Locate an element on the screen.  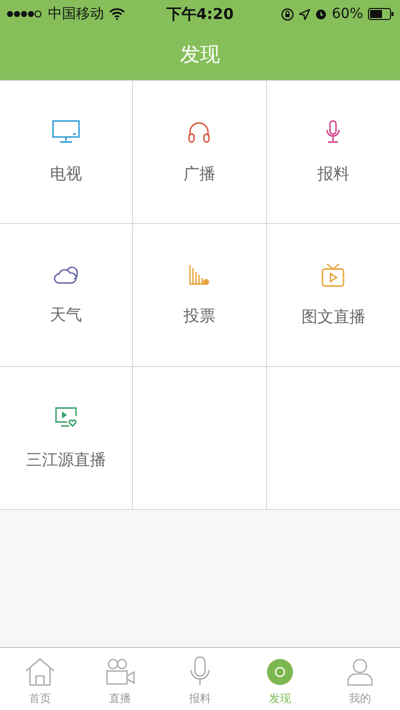
menu-tile: 广播 is located at coordinates (200, 152).